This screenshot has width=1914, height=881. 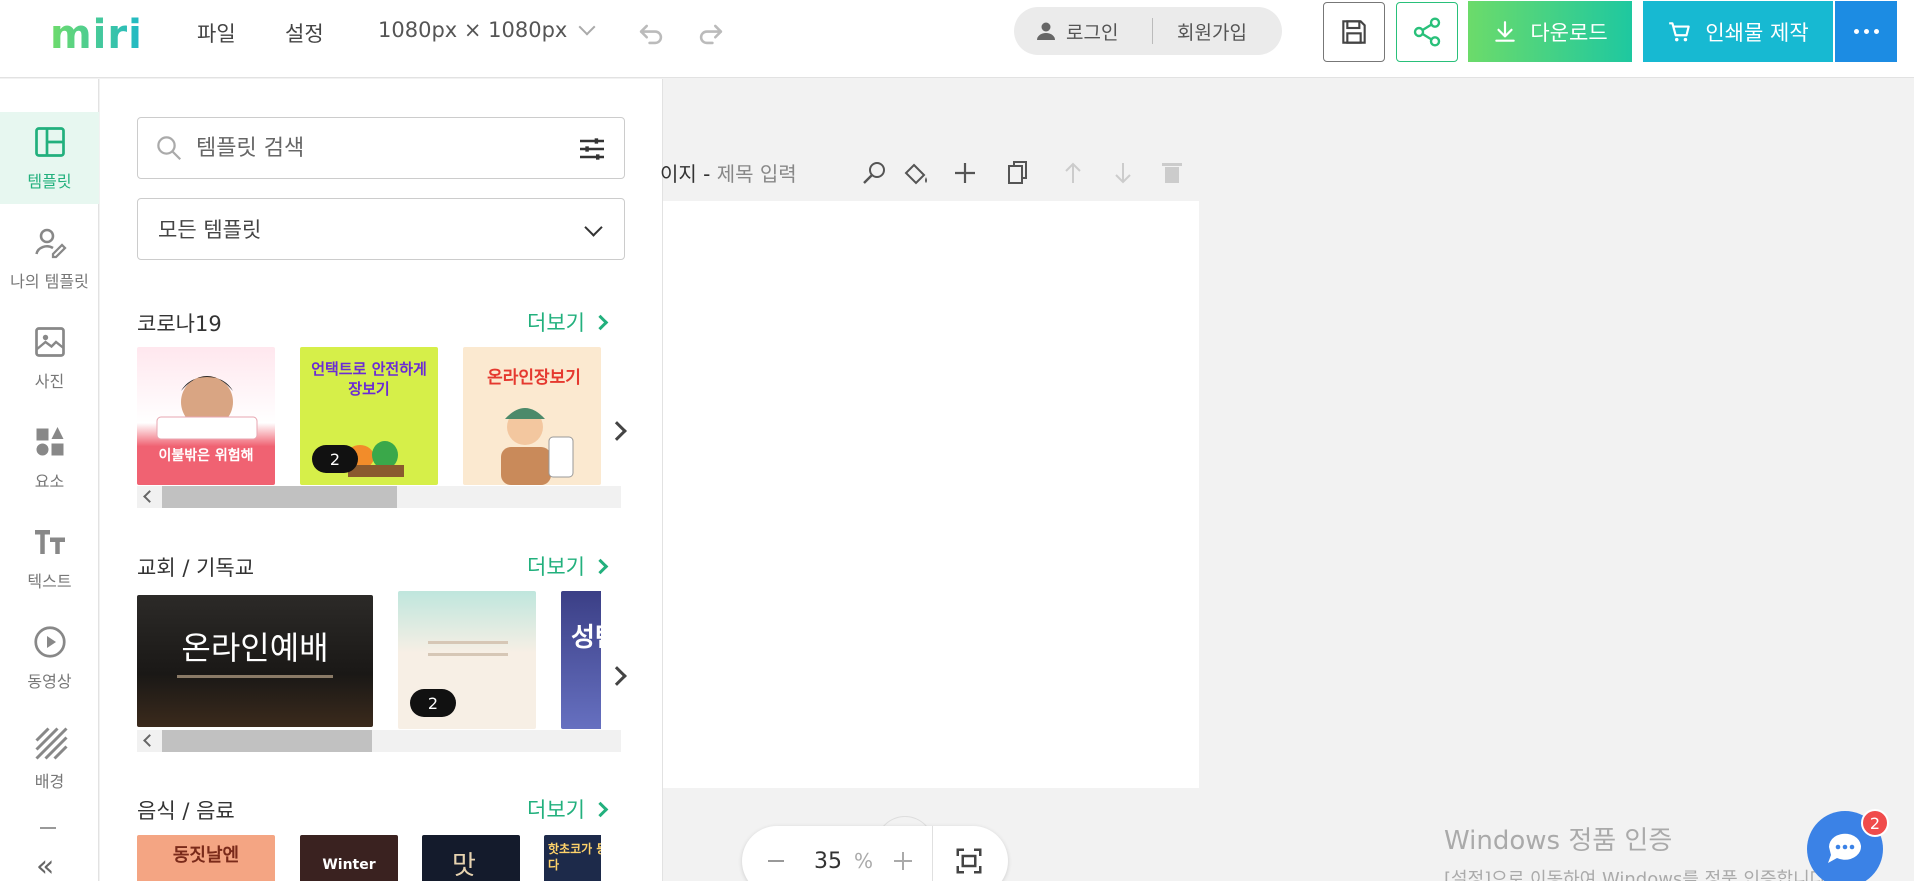 What do you see at coordinates (874, 173) in the screenshot?
I see `magic-search-icon` at bounding box center [874, 173].